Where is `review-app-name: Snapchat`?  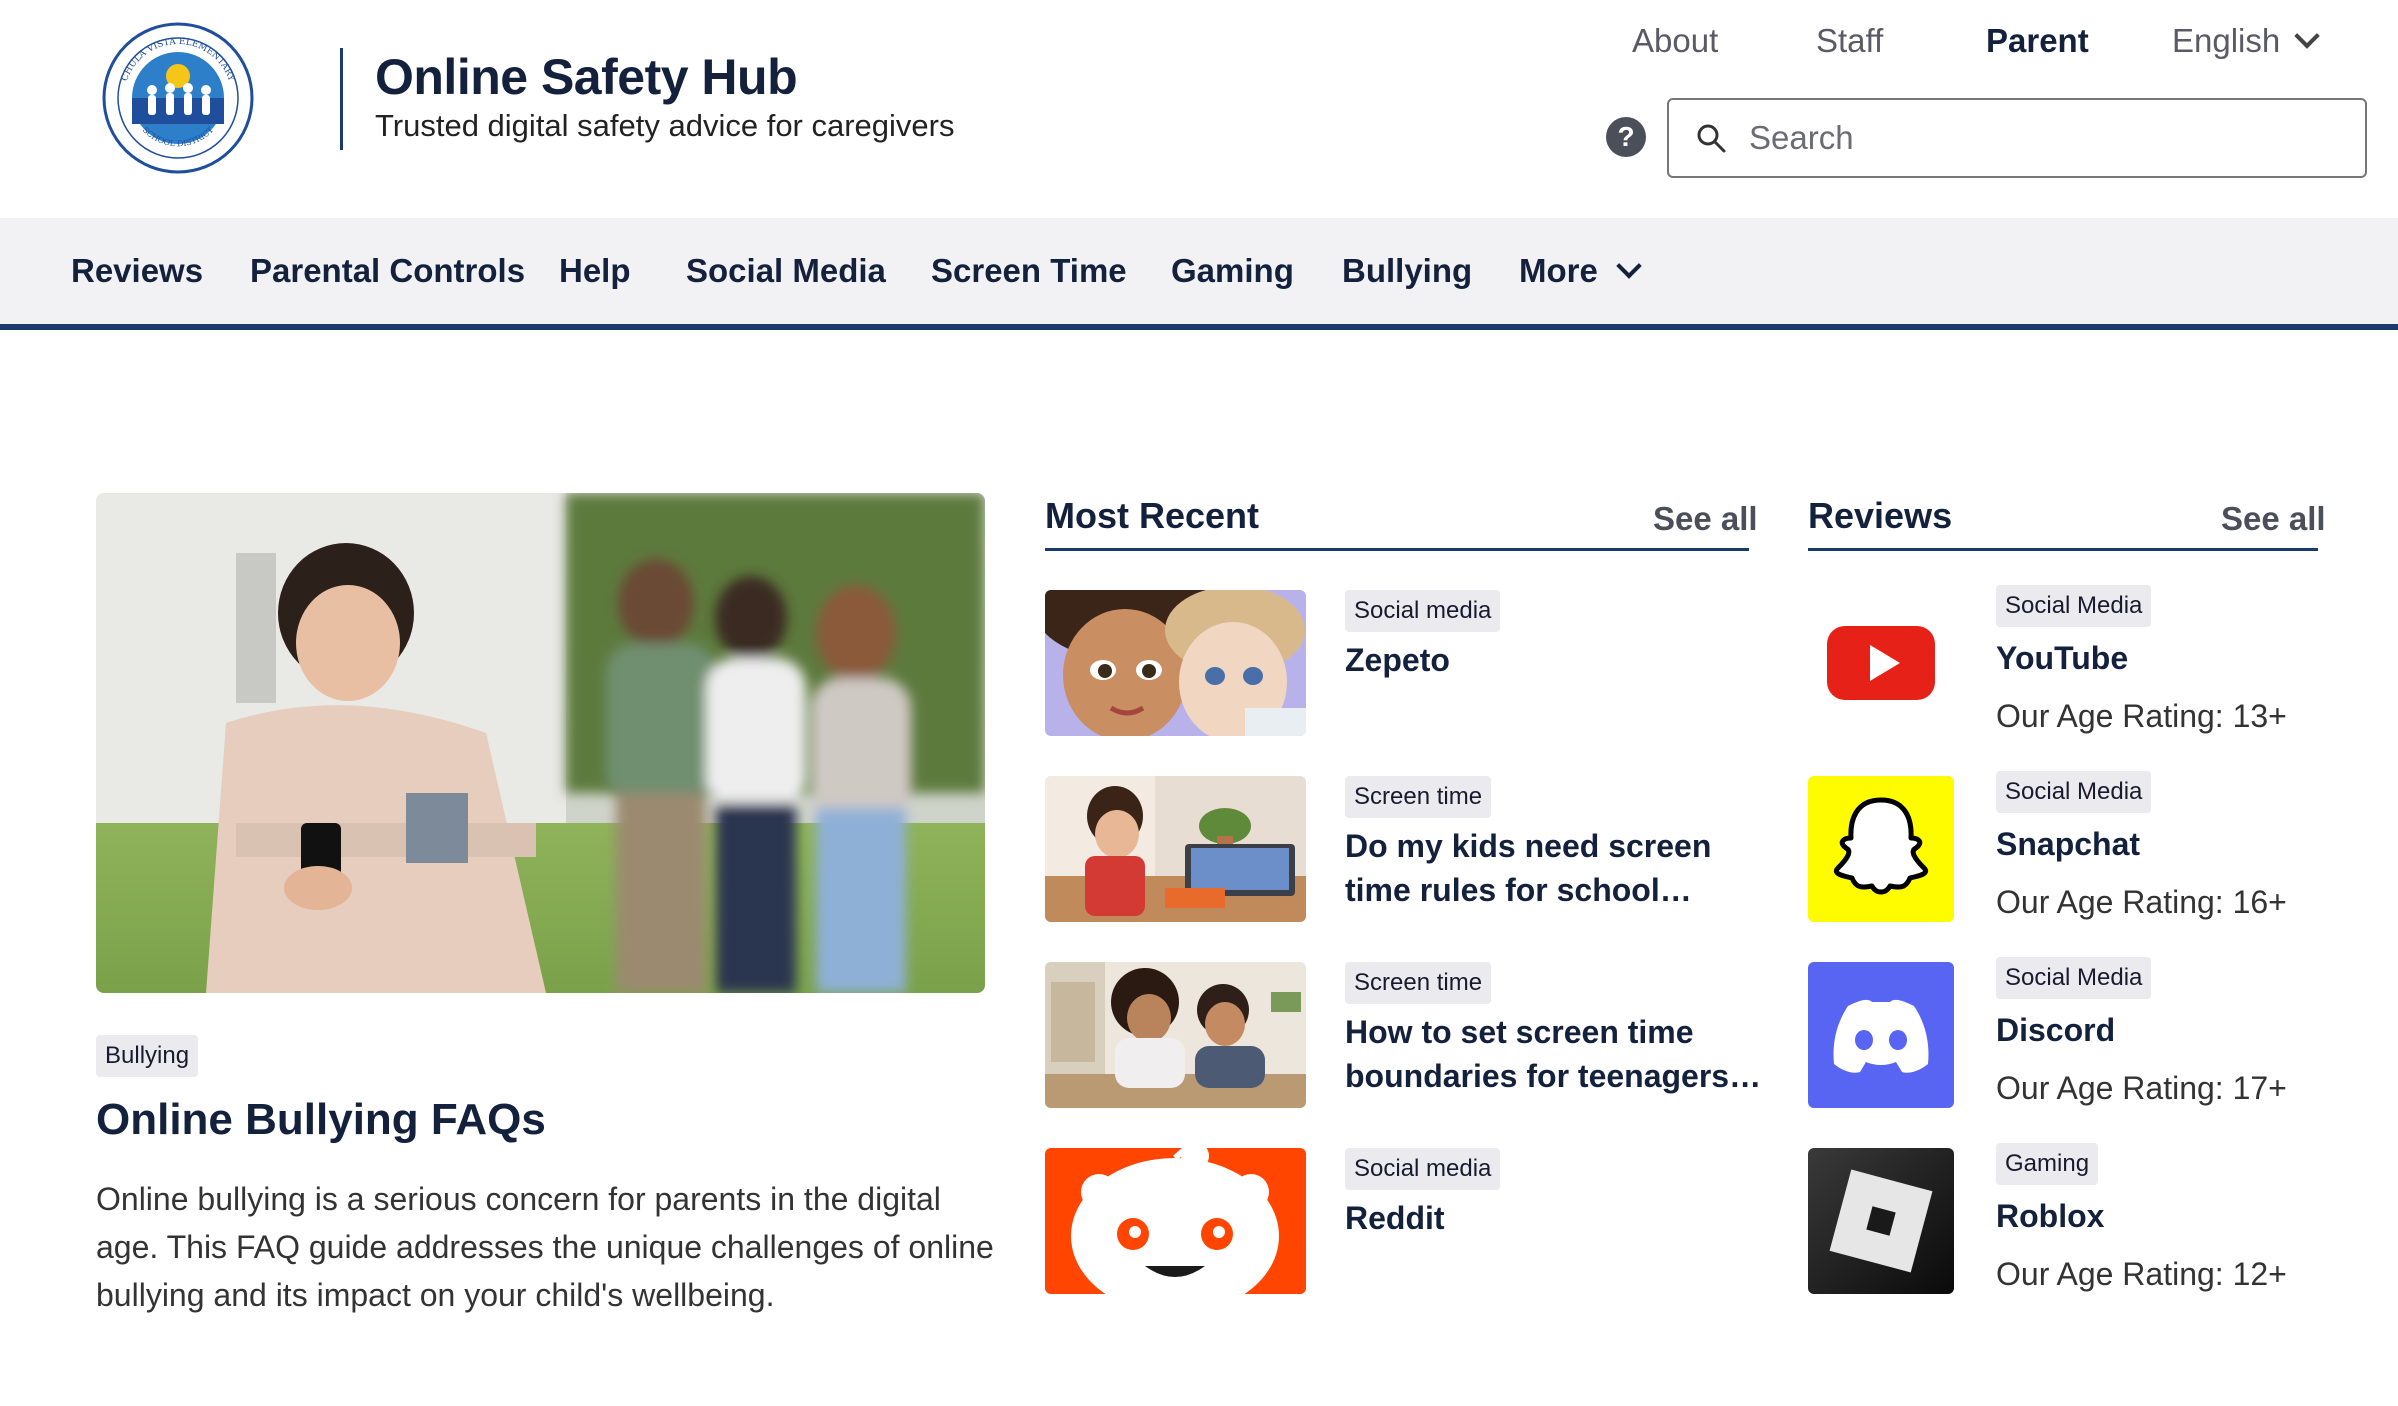 review-app-name: Snapchat is located at coordinates (2068, 844).